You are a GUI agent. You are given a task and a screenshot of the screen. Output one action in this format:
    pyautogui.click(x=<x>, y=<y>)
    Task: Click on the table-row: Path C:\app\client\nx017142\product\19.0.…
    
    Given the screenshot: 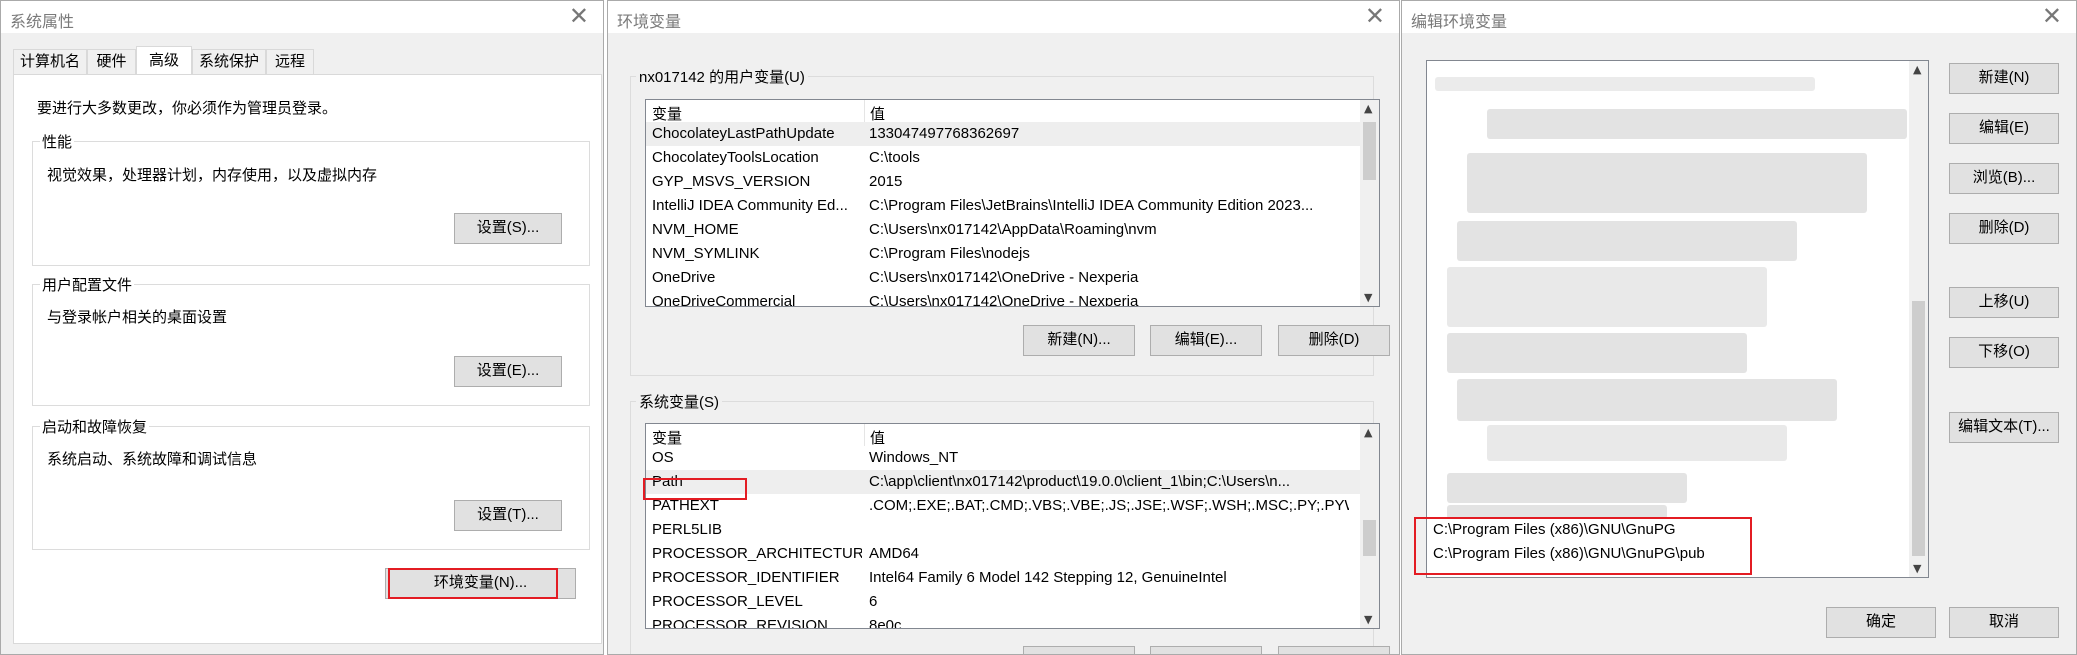 What is the action you would take?
    pyautogui.click(x=1003, y=482)
    